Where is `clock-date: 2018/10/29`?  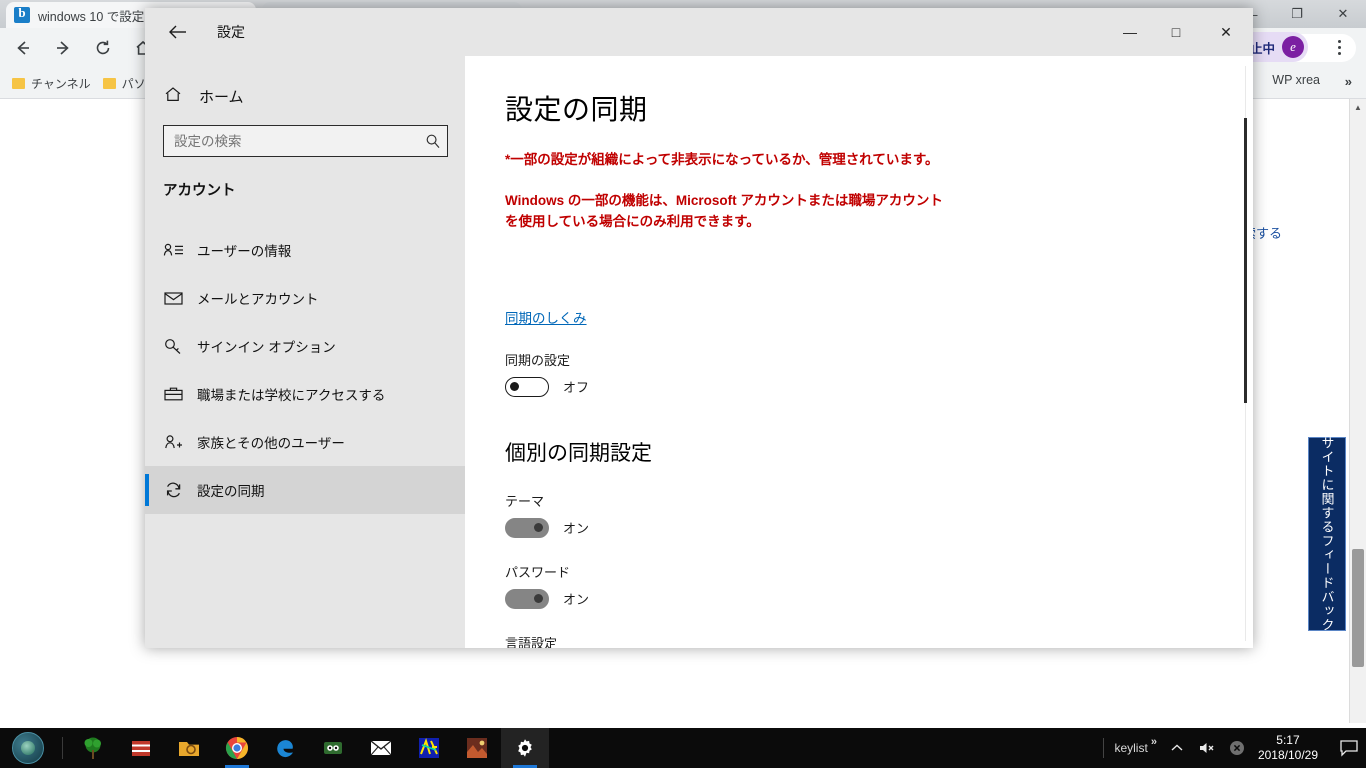
clock-date: 2018/10/29 is located at coordinates (1287, 755).